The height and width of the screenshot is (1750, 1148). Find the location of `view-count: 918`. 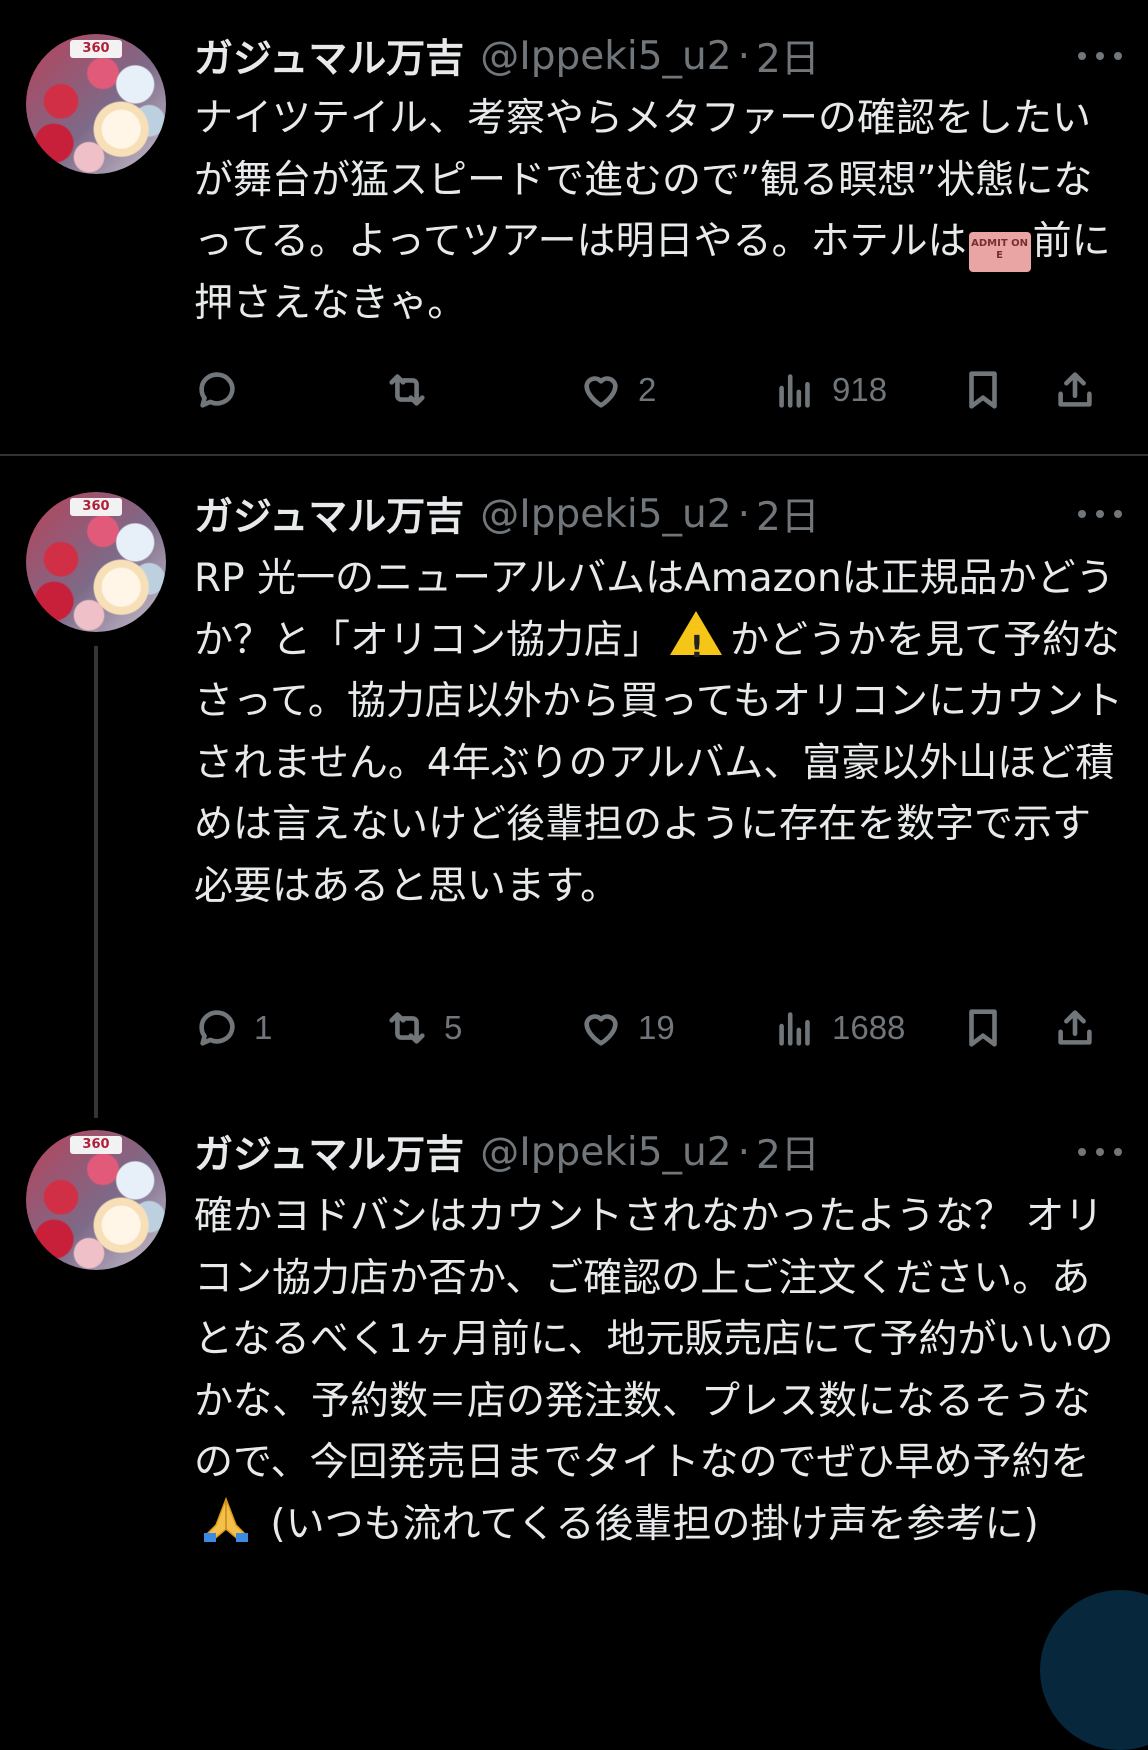

view-count: 918 is located at coordinates (860, 389).